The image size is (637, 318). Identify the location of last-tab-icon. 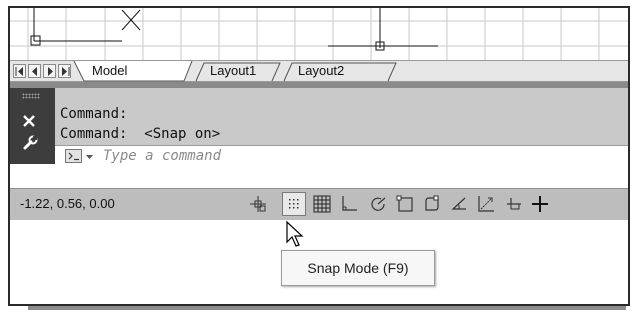
(64, 71).